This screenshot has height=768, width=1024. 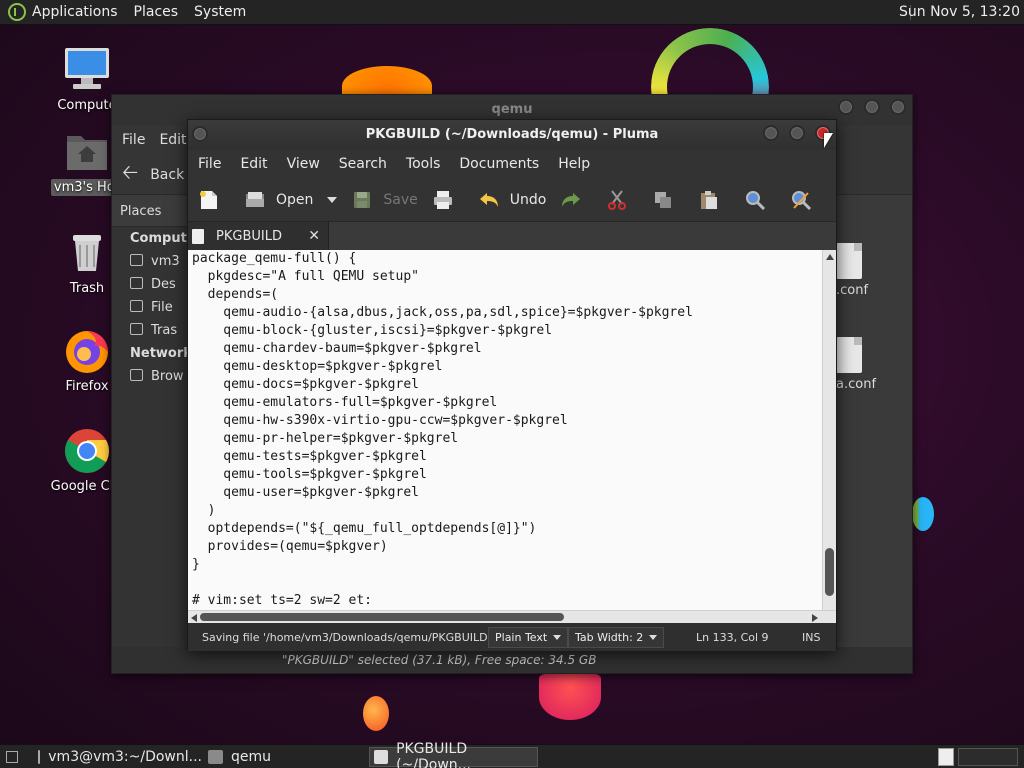 What do you see at coordinates (87, 105) in the screenshot?
I see `desktop-icon-label: Compute` at bounding box center [87, 105].